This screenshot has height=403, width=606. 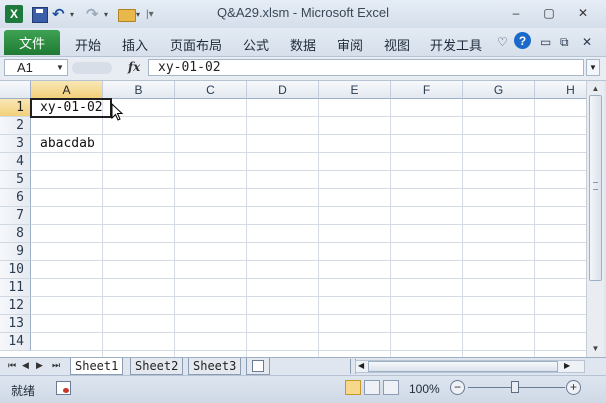 I want to click on close-window-icon: ✕, so click(x=587, y=42).